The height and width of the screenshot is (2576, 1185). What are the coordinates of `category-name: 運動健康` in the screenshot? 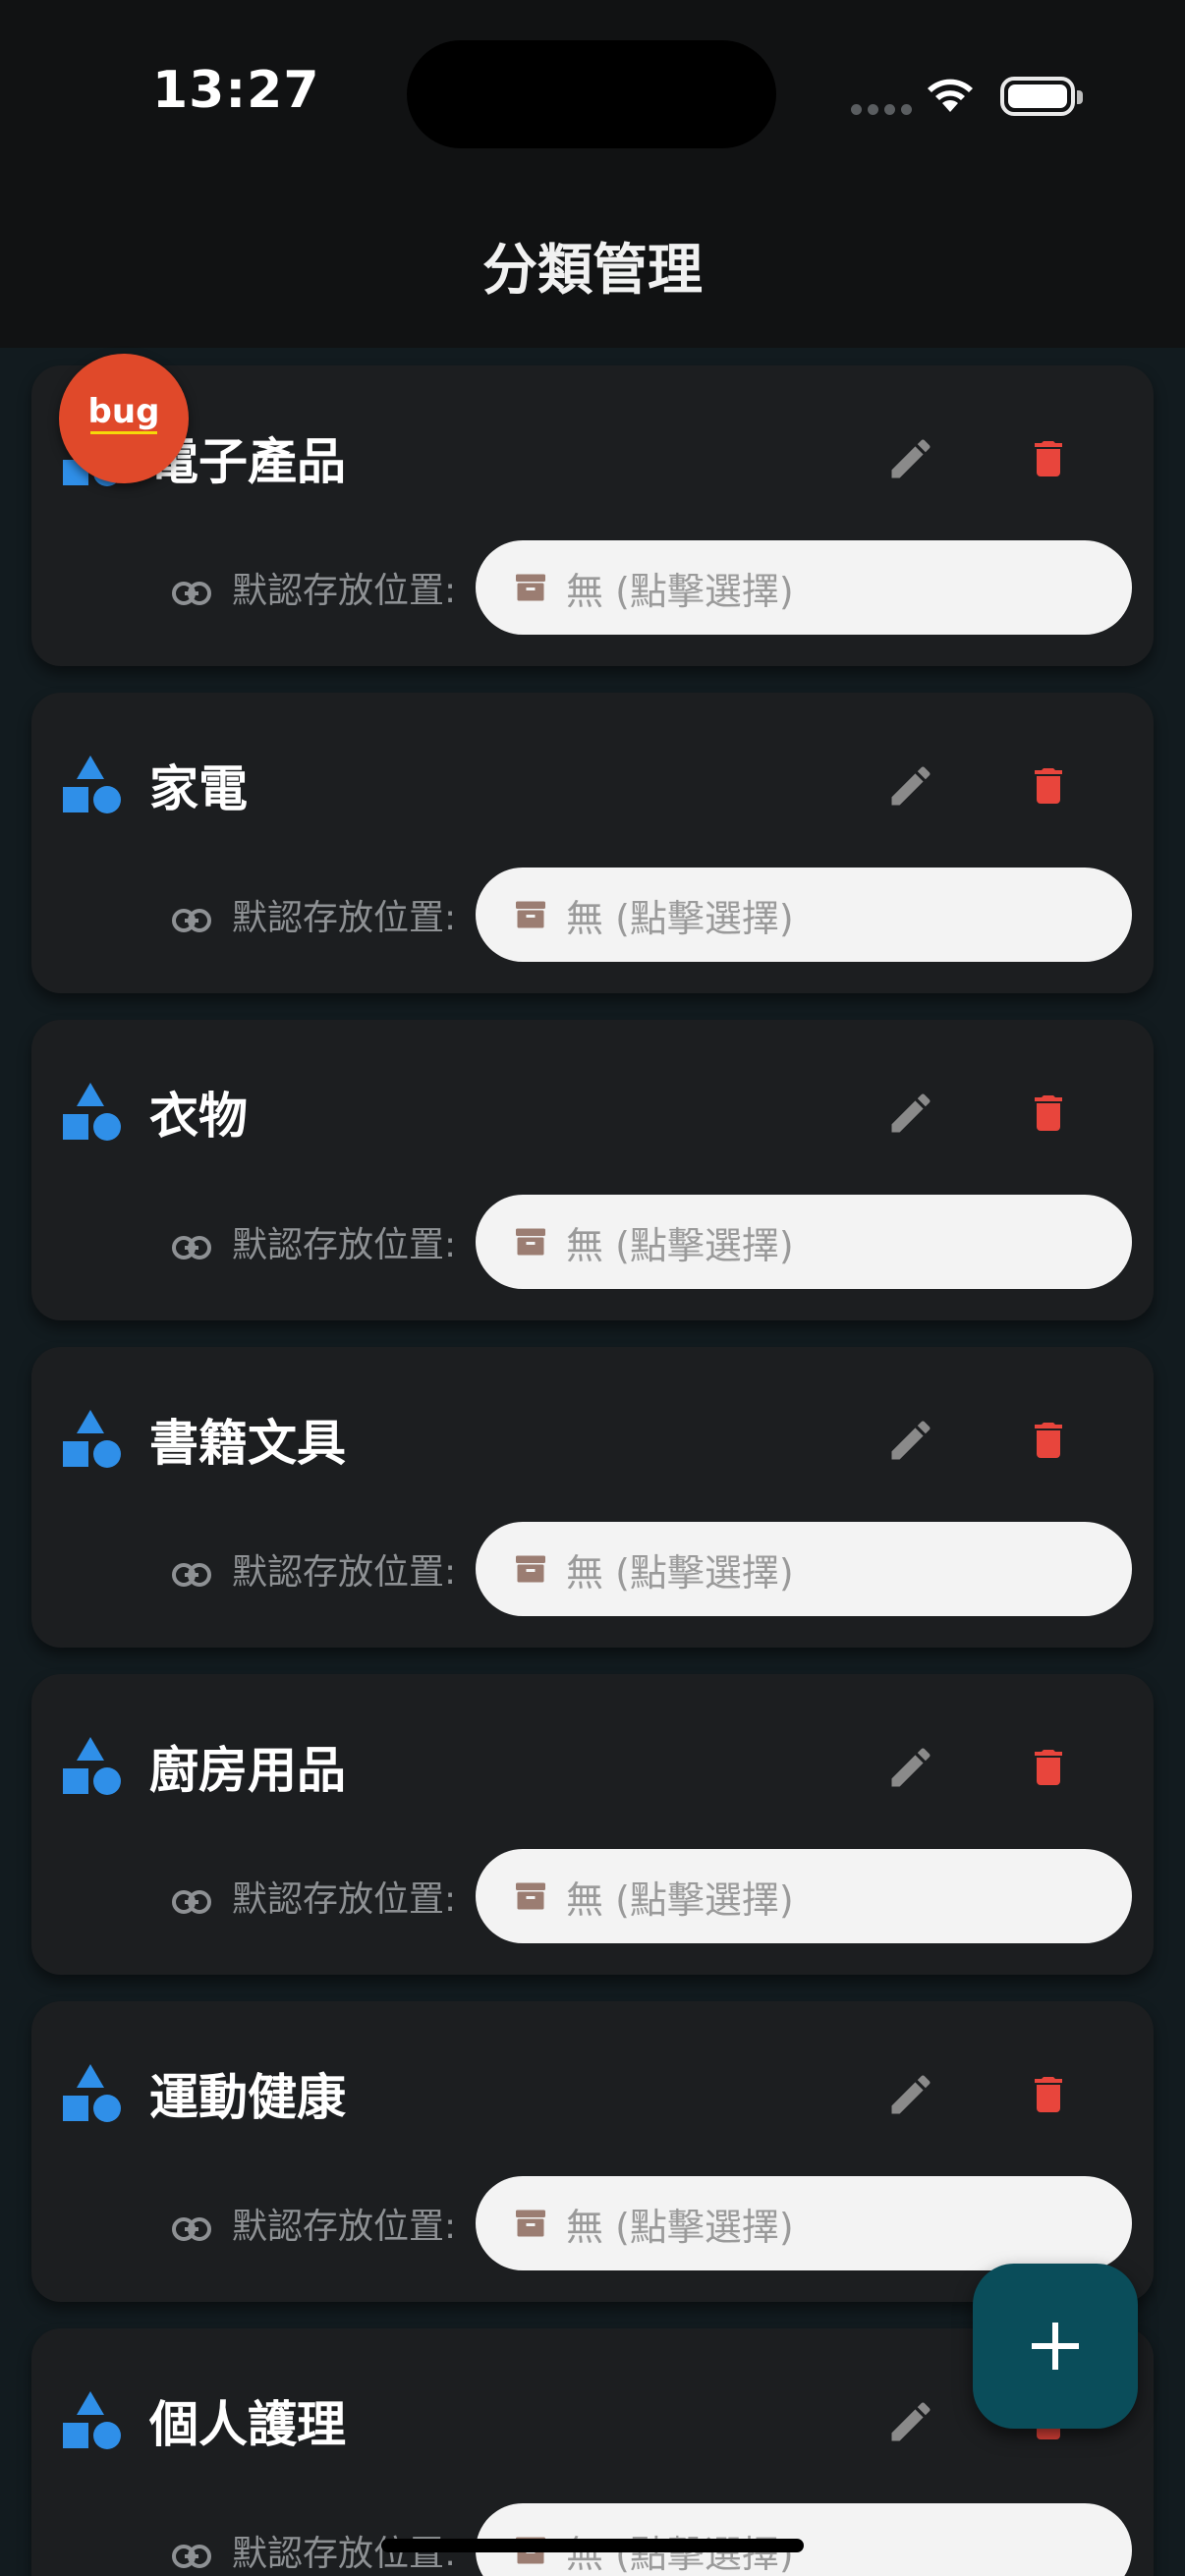 It's located at (248, 2097).